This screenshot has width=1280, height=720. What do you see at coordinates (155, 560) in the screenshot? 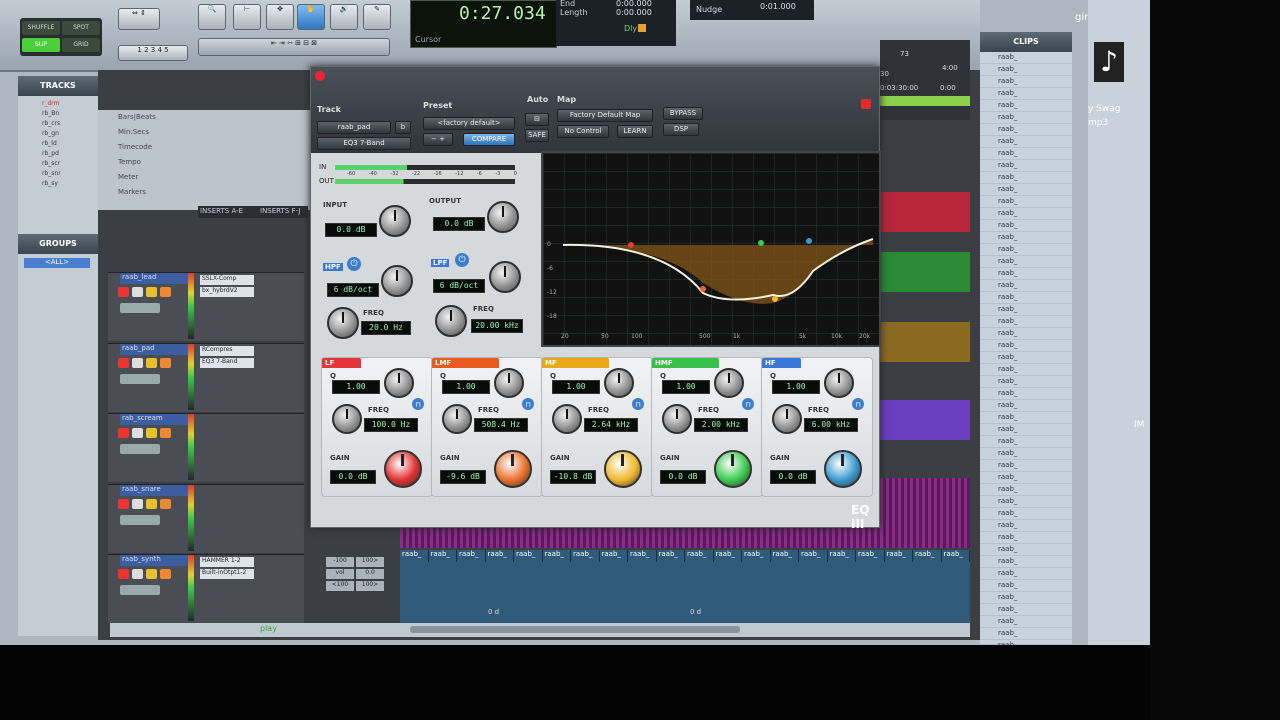
I see `strip-track-name: raab_synth` at bounding box center [155, 560].